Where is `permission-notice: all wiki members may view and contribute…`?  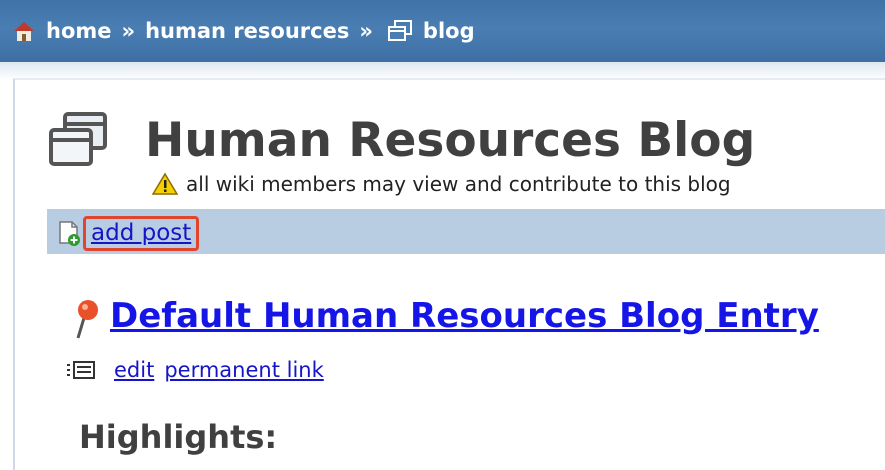 permission-notice: all wiki members may view and contribute… is located at coordinates (441, 184).